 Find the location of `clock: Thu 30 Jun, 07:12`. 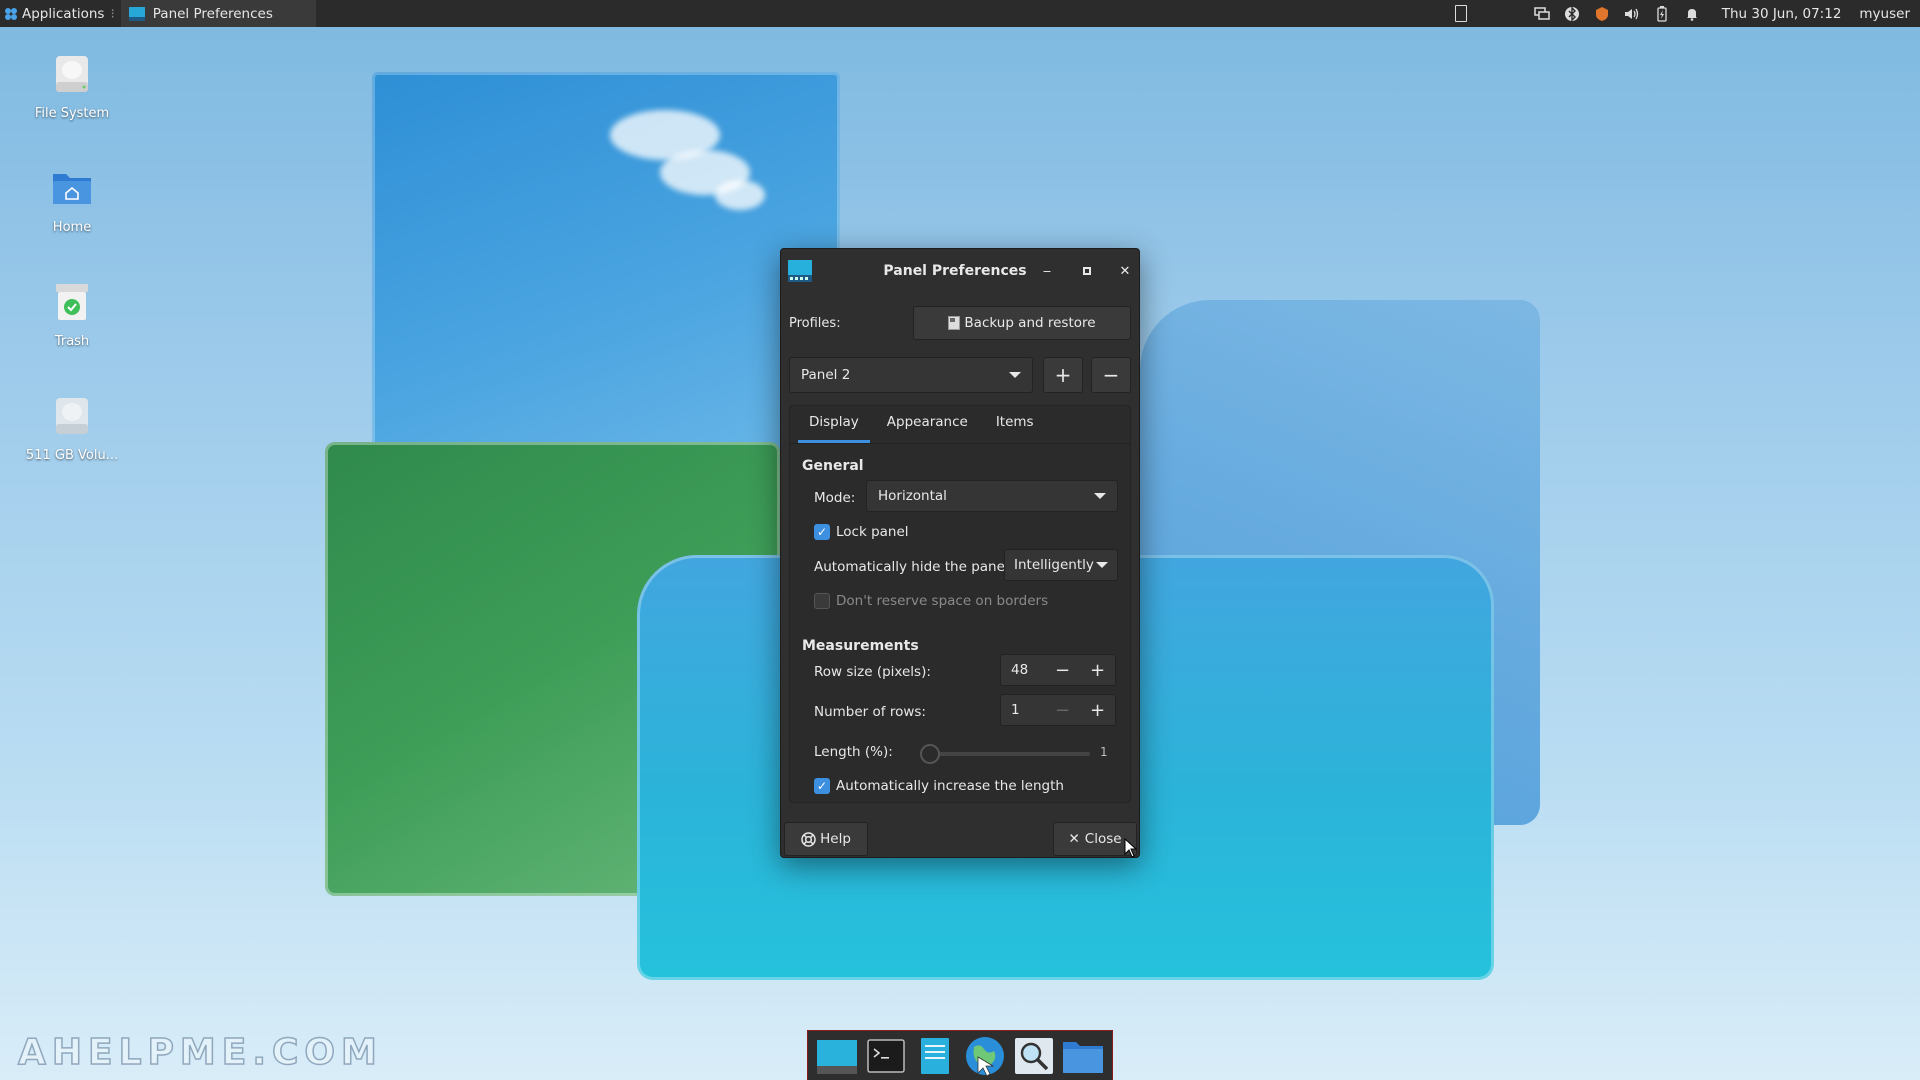

clock: Thu 30 Jun, 07:12 is located at coordinates (1782, 14).